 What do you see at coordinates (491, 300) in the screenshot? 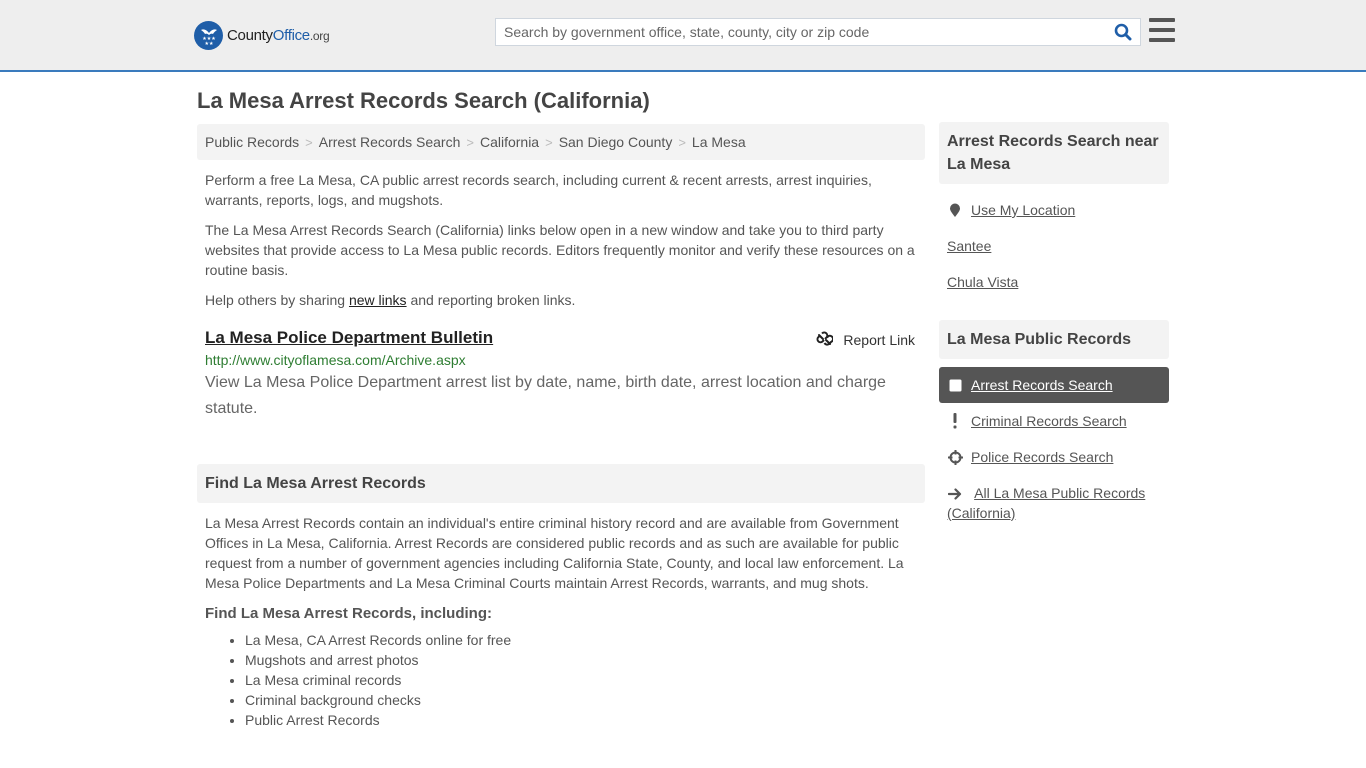
I see `share-text-after: and reporting broken links.` at bounding box center [491, 300].